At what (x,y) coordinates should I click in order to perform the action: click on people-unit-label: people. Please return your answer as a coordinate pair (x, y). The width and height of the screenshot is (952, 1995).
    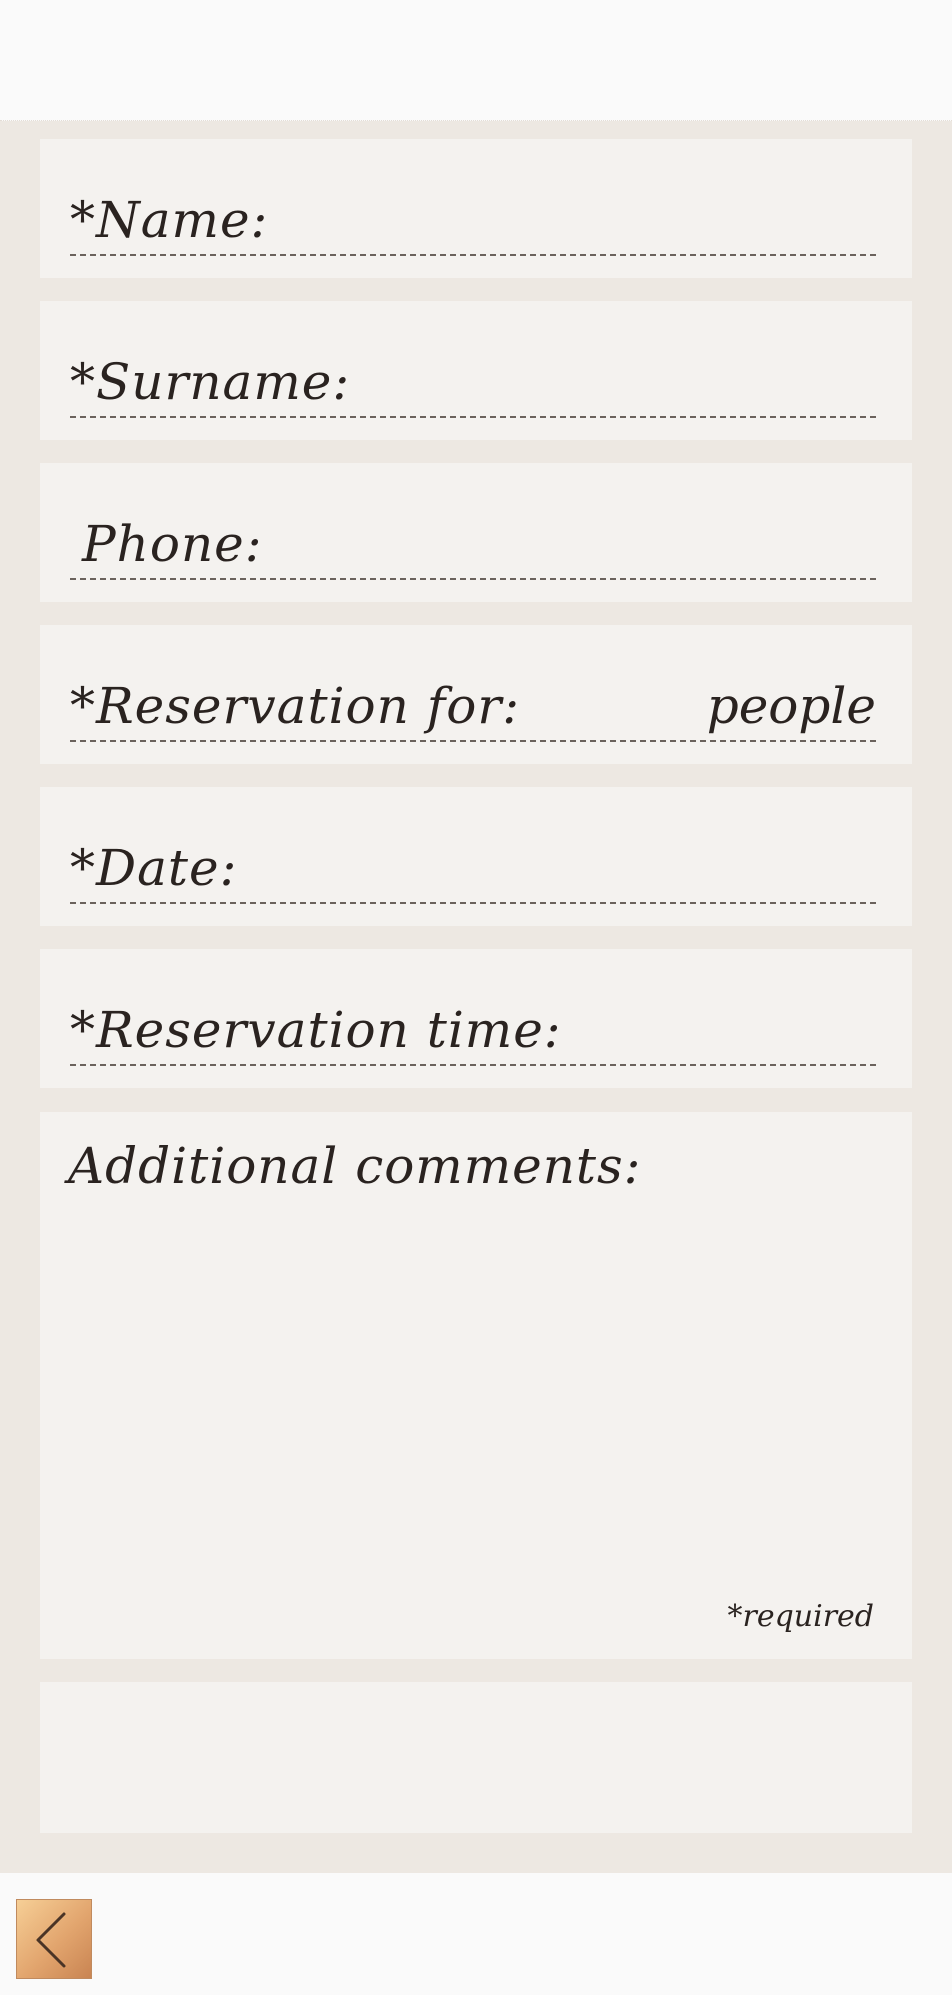
    Looking at the image, I should click on (791, 706).